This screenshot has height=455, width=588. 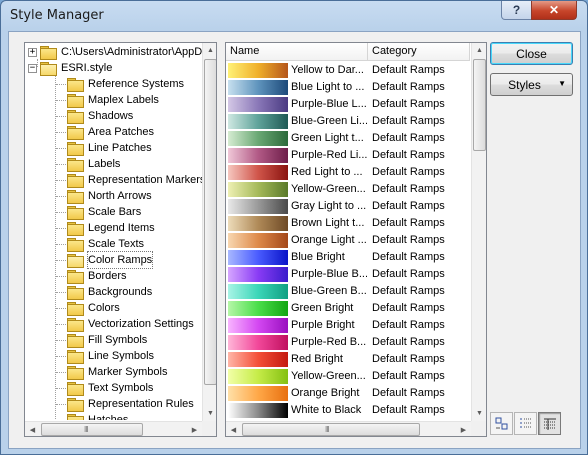 What do you see at coordinates (348, 206) in the screenshot?
I see `color-ramp-row: Gray Light to ... Default Ramps` at bounding box center [348, 206].